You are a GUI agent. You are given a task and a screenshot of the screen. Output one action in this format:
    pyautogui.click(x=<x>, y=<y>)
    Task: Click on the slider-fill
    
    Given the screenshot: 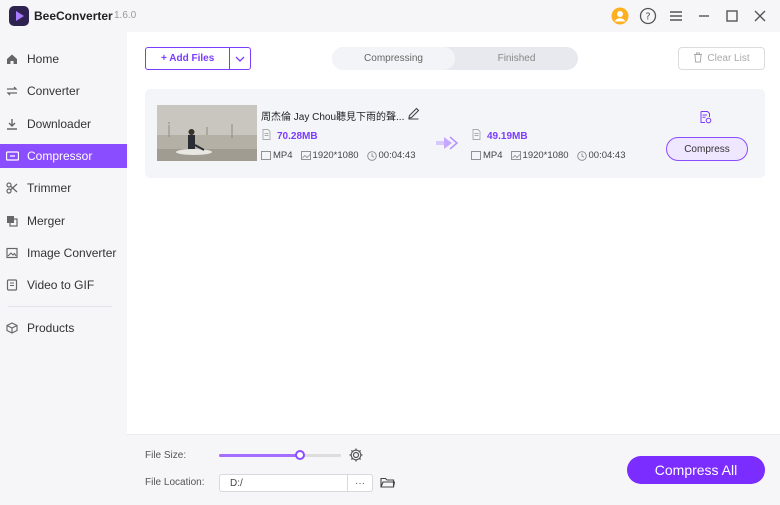 What is the action you would take?
    pyautogui.click(x=259, y=455)
    